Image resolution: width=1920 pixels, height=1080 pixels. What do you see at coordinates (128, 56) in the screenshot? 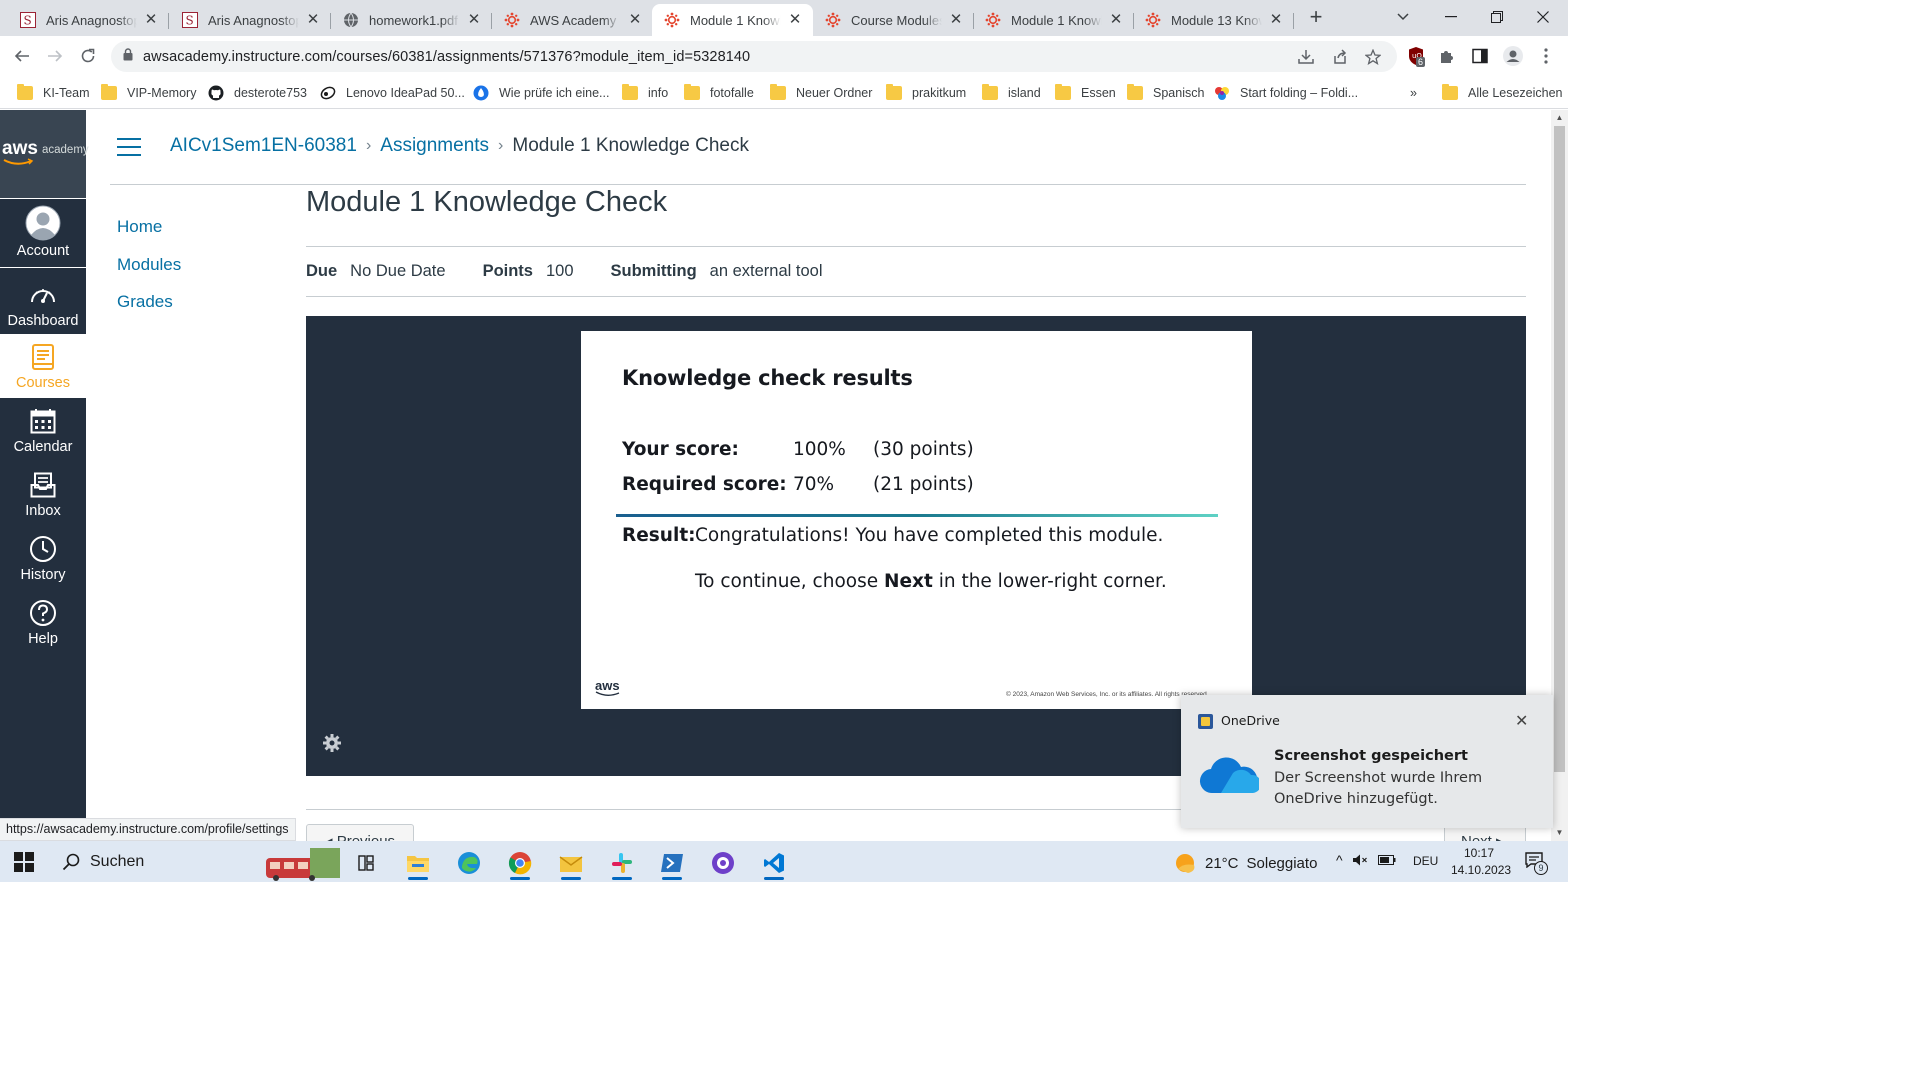
I see `lock-icon` at bounding box center [128, 56].